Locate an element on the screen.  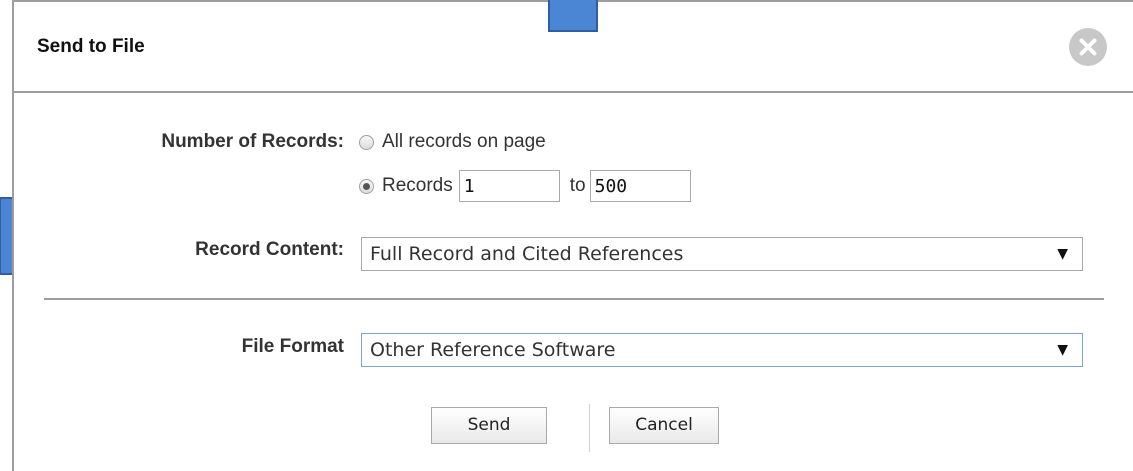
arrow-down-icon is located at coordinates (573, 16).